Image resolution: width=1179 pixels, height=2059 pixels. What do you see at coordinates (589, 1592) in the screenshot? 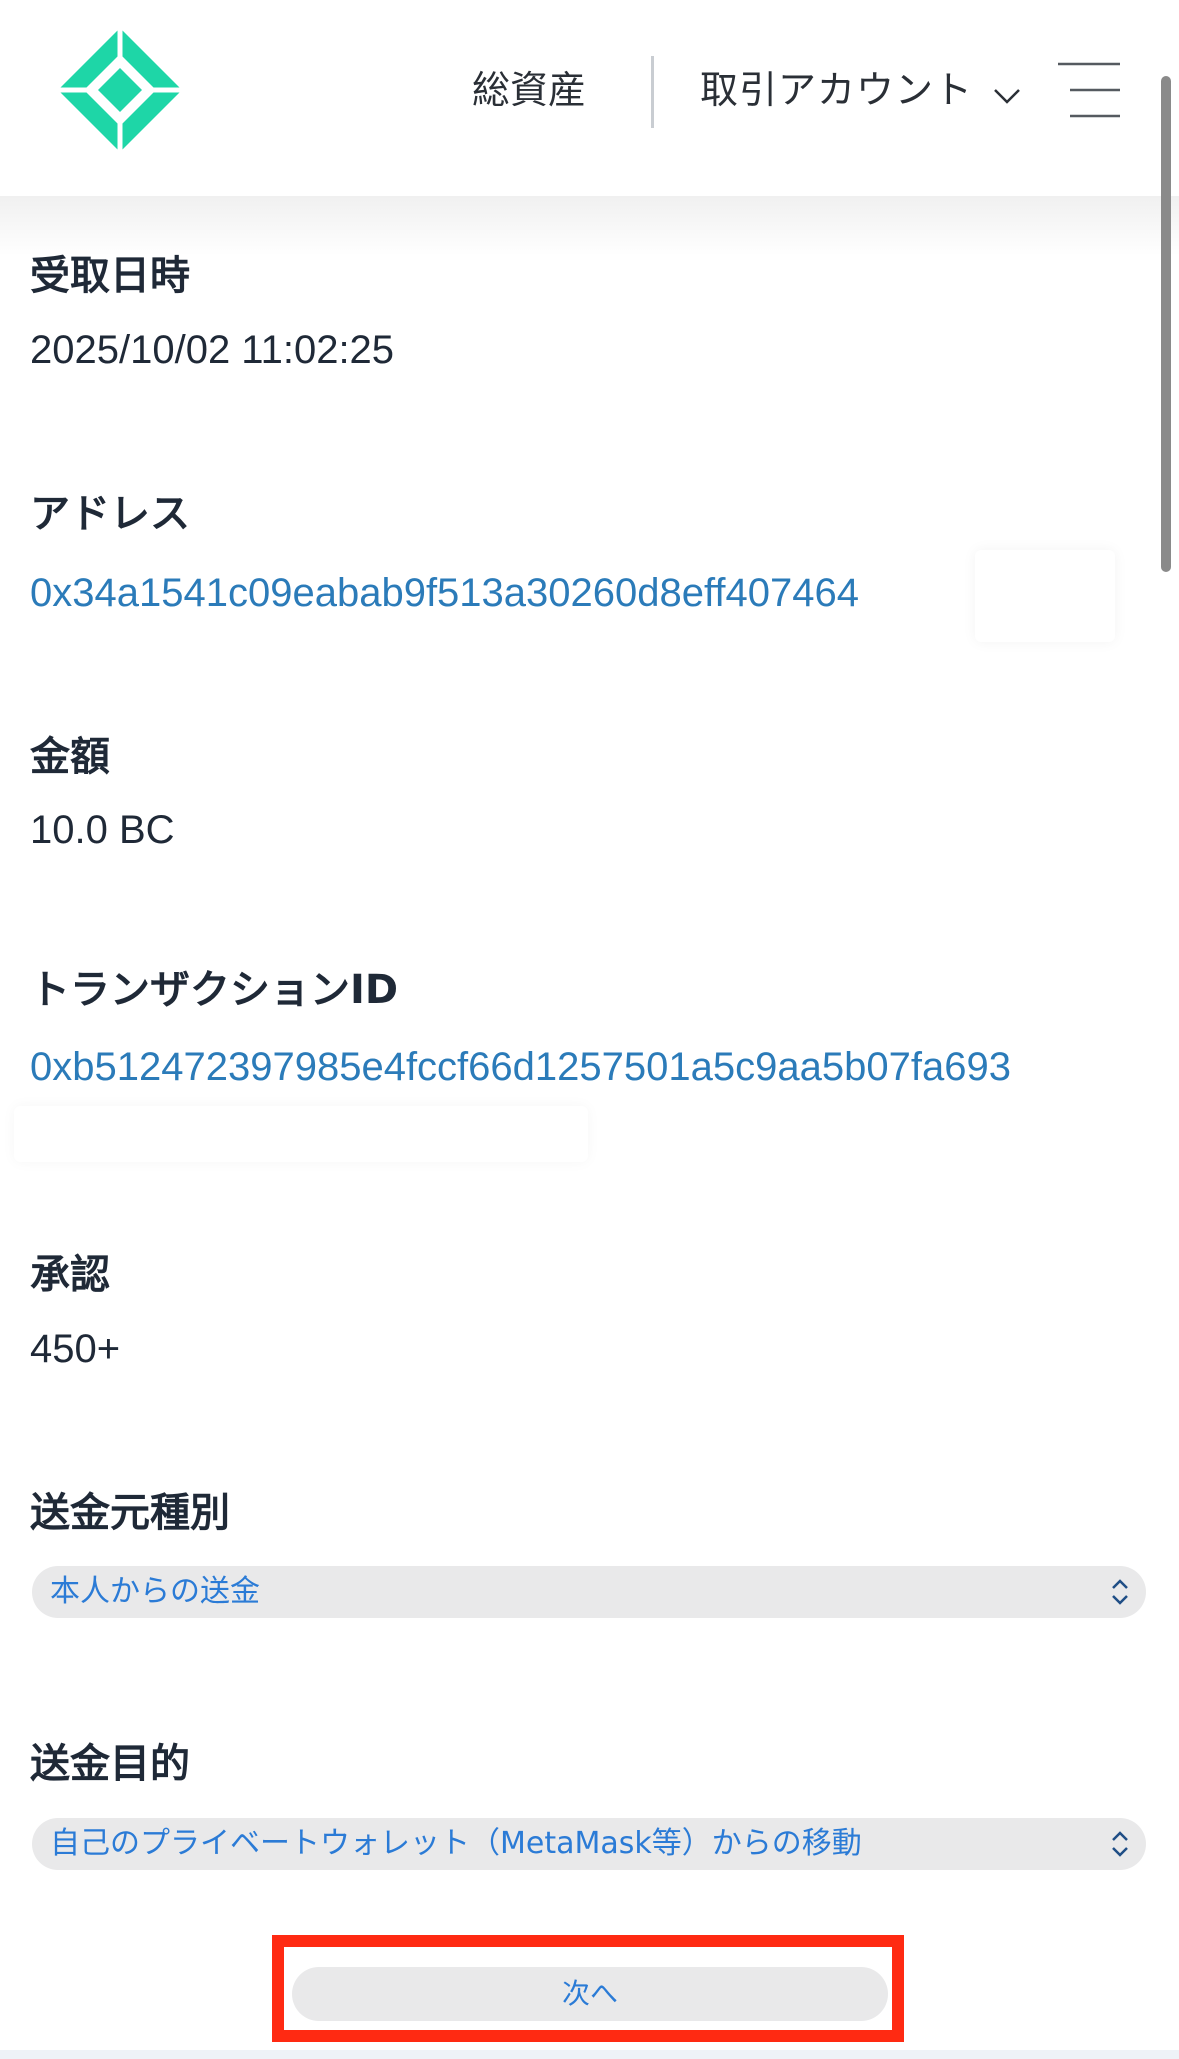
I see `source-type-select: 本人からの送金` at bounding box center [589, 1592].